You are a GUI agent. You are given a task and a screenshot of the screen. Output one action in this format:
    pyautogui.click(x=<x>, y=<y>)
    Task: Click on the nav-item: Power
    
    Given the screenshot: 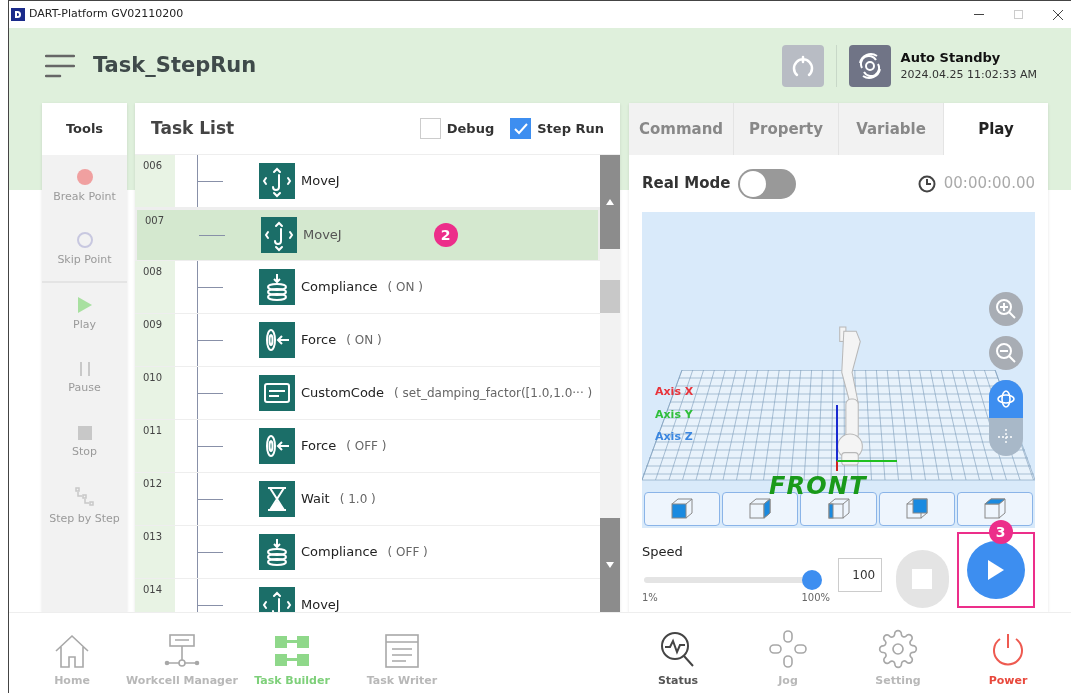 What is the action you would take?
    pyautogui.click(x=1008, y=653)
    